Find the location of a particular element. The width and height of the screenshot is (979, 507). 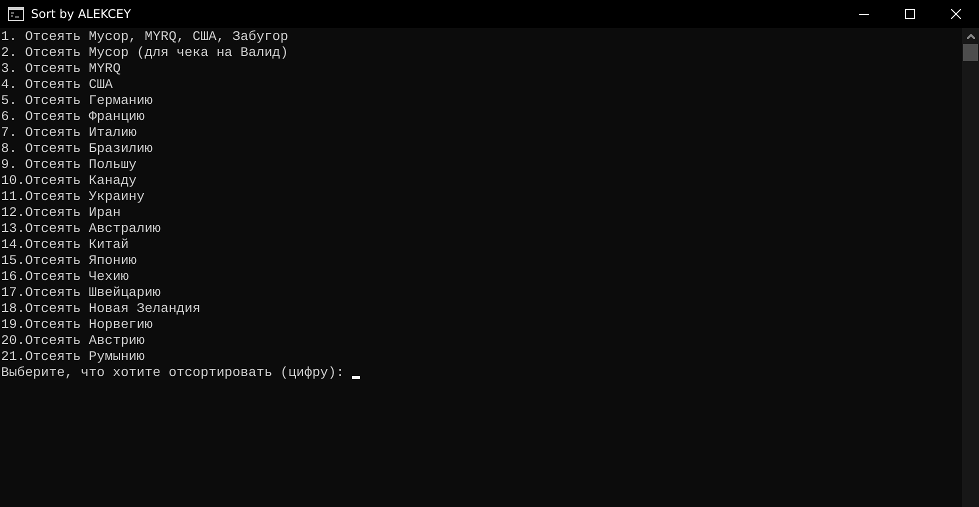

console-line: 5. Отсеять Германию is located at coordinates (77, 101).